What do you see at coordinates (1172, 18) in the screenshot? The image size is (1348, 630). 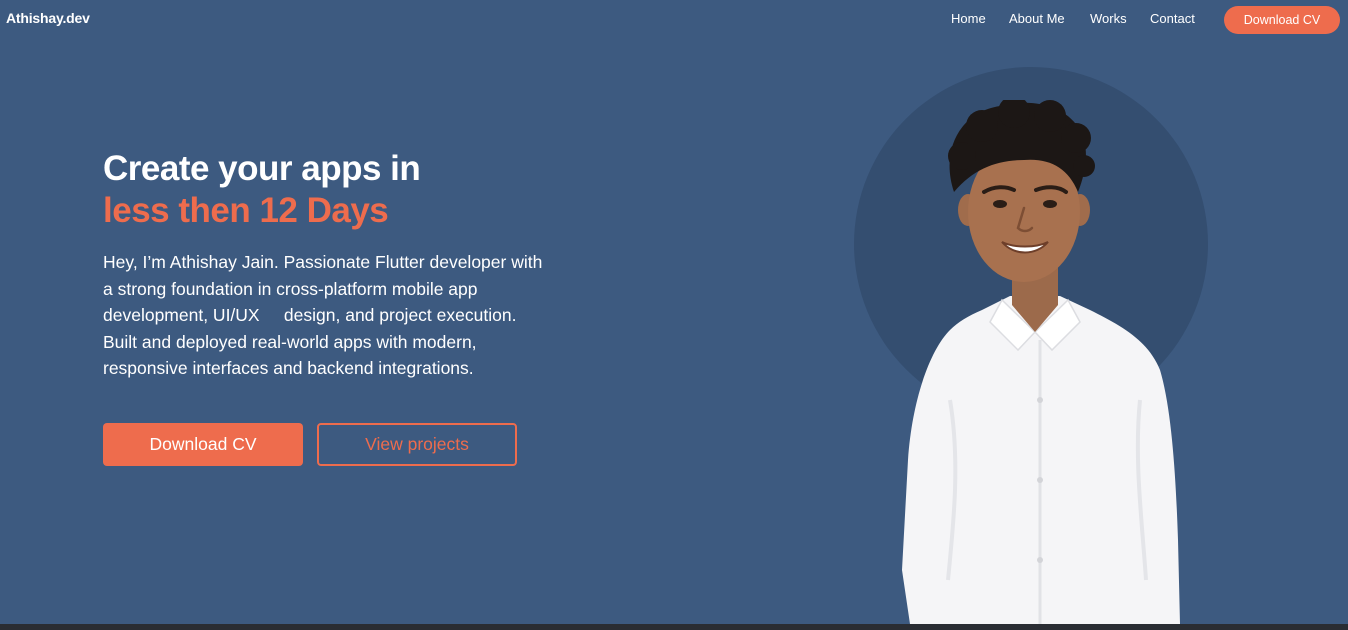 I see `nav-link-contact: Contact` at bounding box center [1172, 18].